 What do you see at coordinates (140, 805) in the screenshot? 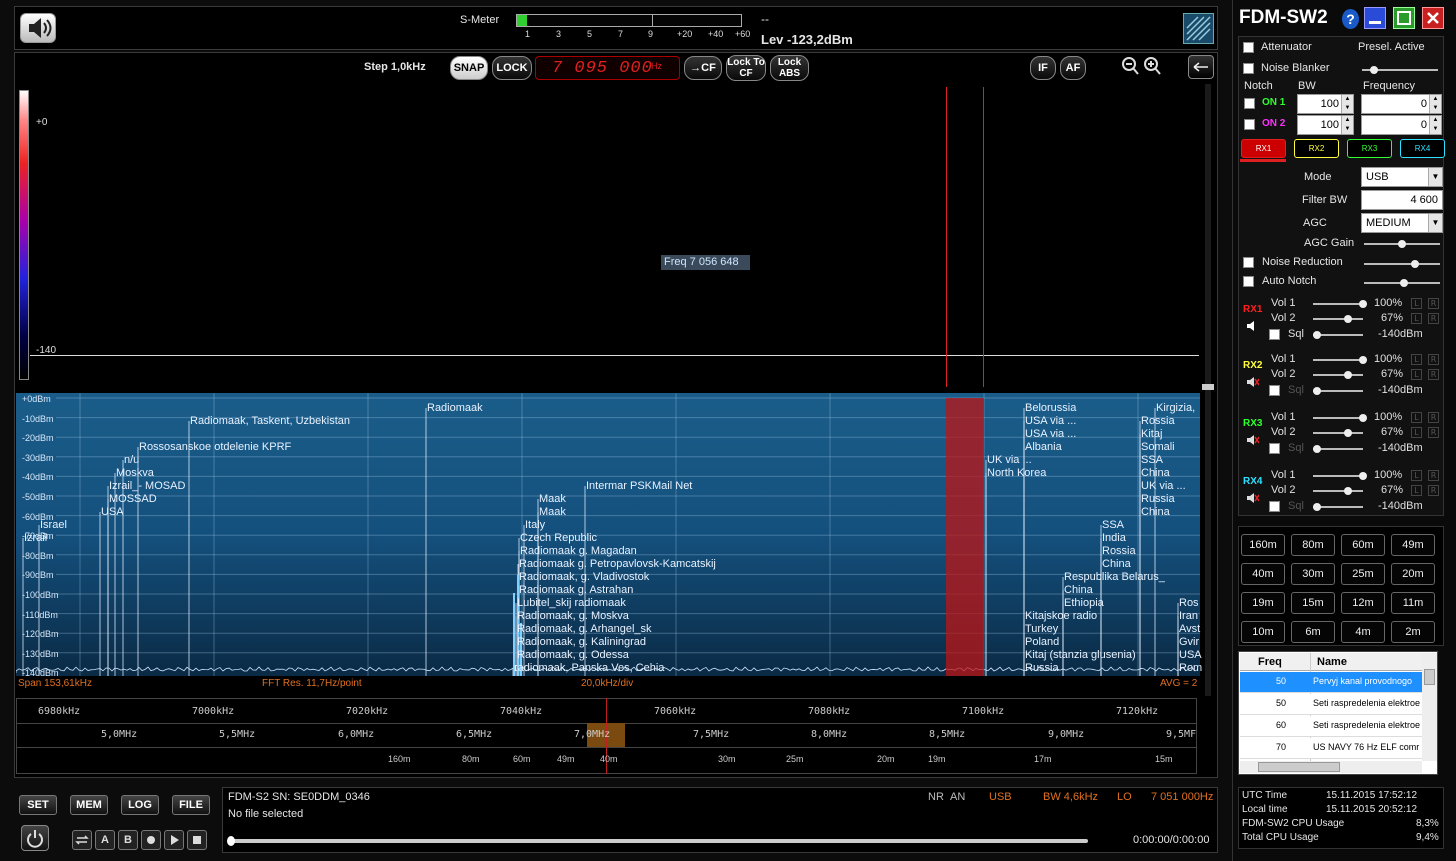
I see `log-button: LOG` at bounding box center [140, 805].